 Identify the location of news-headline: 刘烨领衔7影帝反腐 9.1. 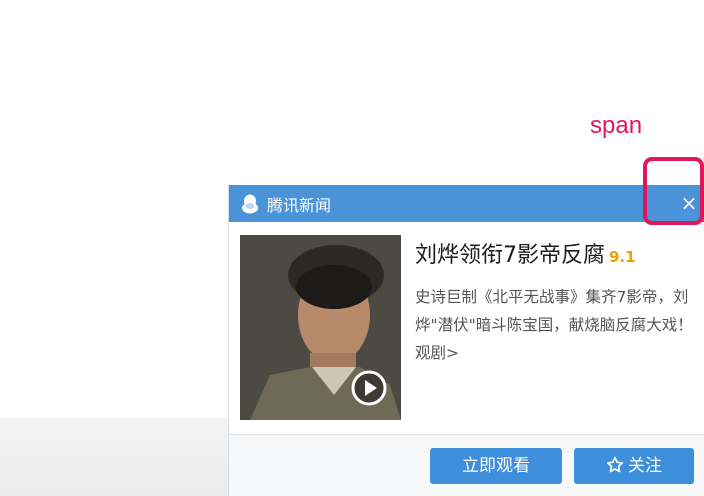
(525, 253).